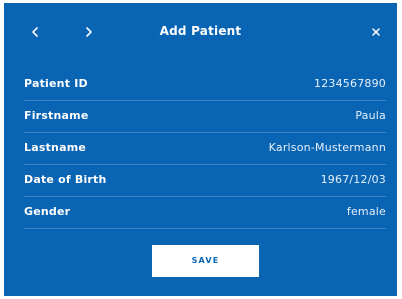  I want to click on firstname-row: Firstname Paula, so click(205, 117).